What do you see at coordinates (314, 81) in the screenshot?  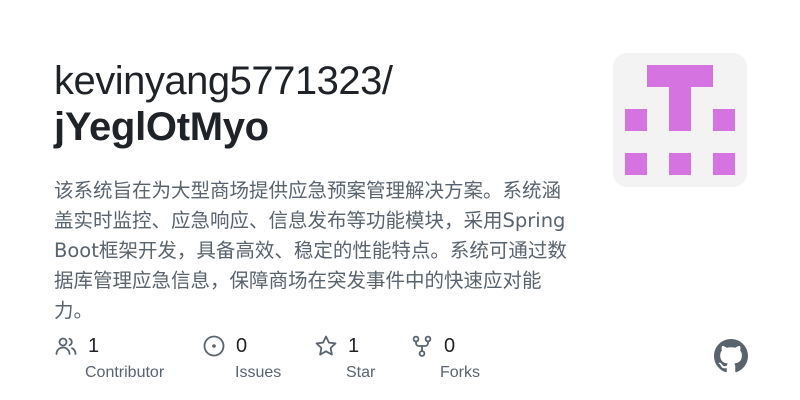 I see `repo-owner: kevinyang5771323/` at bounding box center [314, 81].